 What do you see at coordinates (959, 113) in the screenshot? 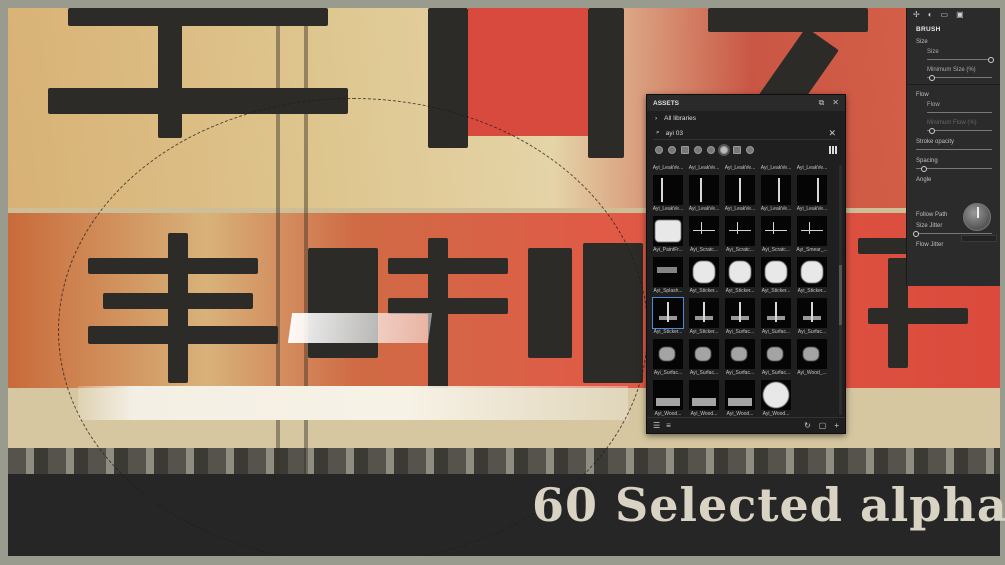
I see `flow-slider` at bounding box center [959, 113].